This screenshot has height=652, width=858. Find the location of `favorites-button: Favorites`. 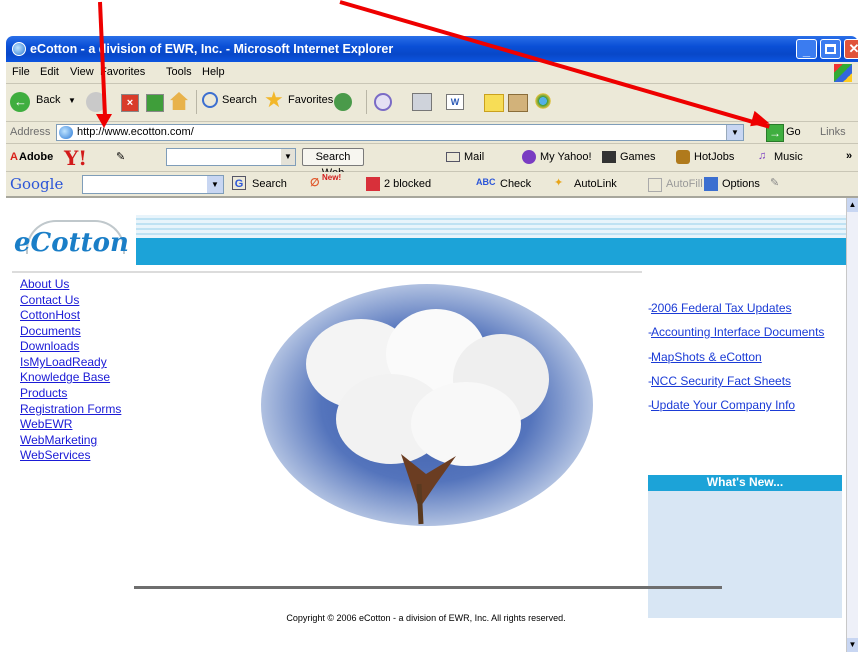

favorites-button: Favorites is located at coordinates (310, 100).